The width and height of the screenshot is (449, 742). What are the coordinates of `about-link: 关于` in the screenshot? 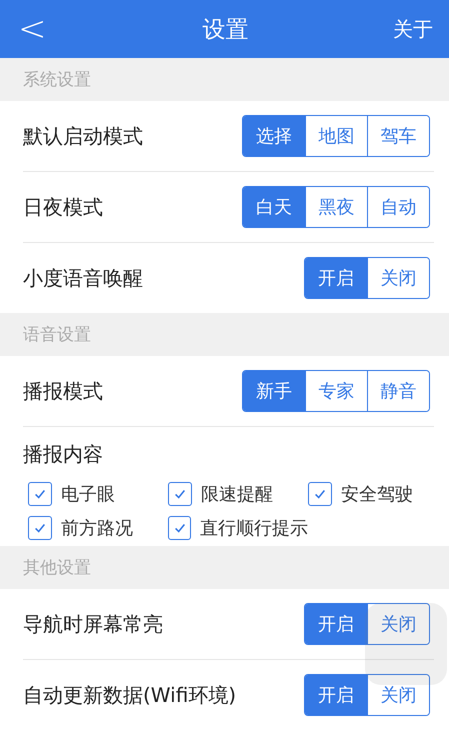 It's located at (413, 29).